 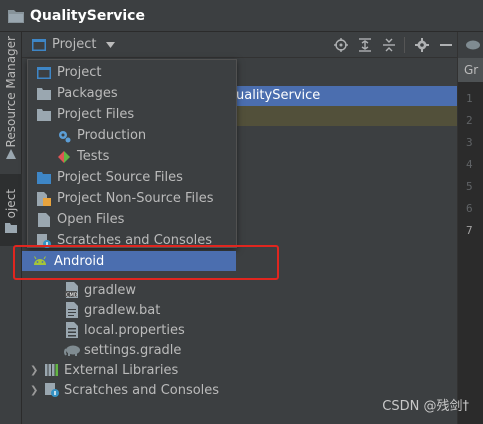 I want to click on menu-item-label: Project Source Files, so click(x=120, y=177).